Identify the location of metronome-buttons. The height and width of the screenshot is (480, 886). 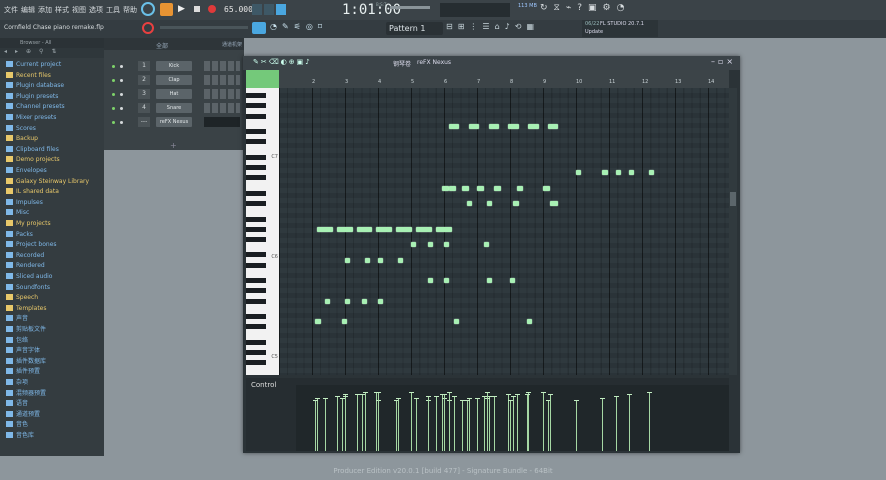
(272, 10).